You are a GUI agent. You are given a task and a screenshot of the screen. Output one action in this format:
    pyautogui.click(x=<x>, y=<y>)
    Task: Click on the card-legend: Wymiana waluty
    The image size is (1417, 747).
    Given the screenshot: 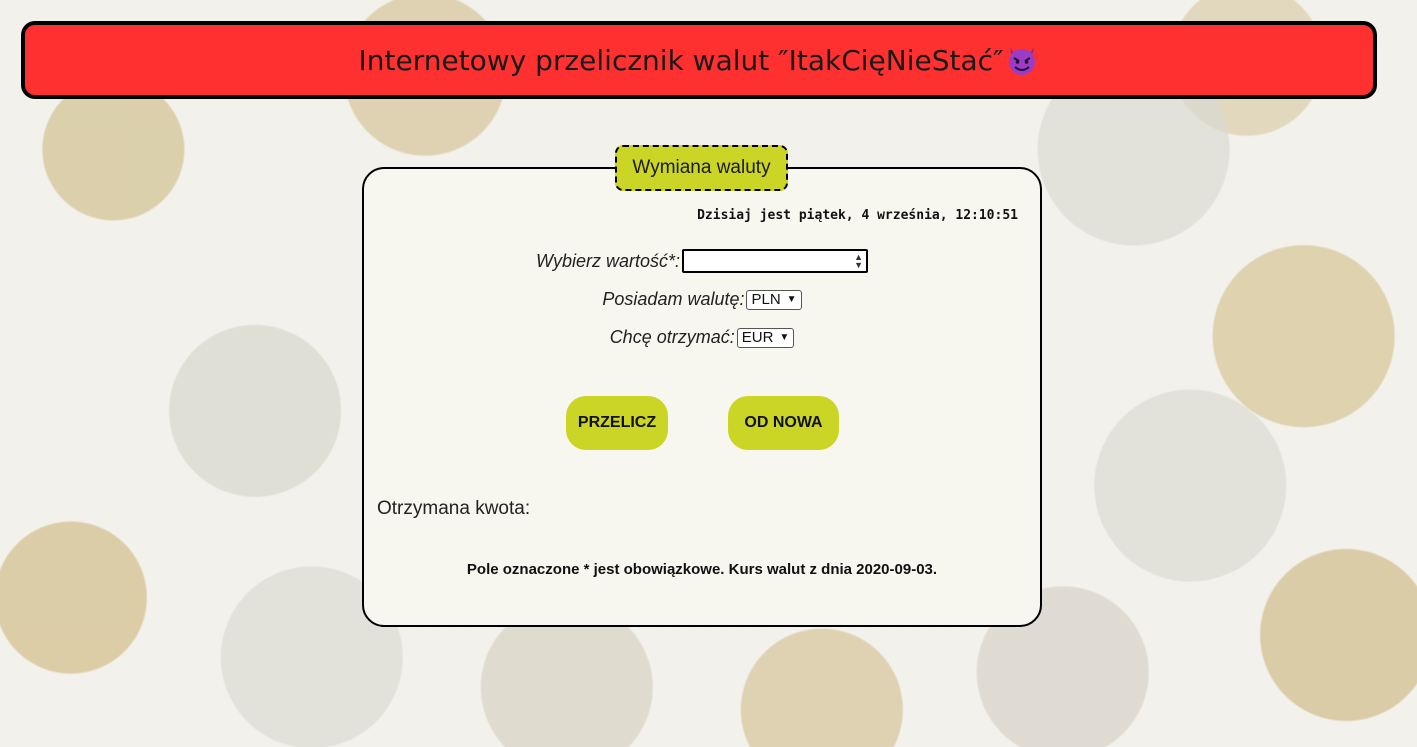 What is the action you would take?
    pyautogui.click(x=701, y=168)
    